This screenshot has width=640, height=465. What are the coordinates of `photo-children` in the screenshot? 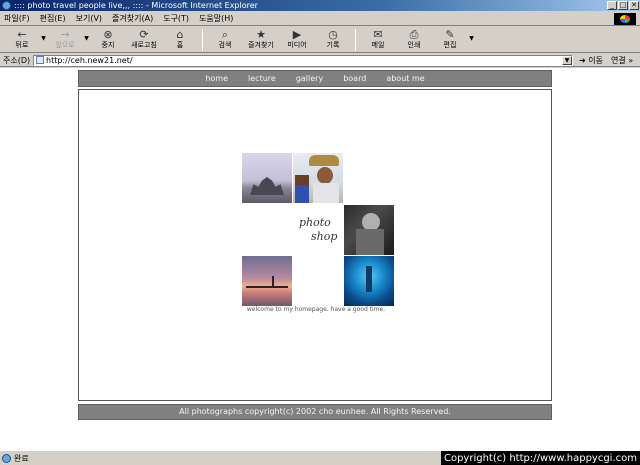 It's located at (318, 178).